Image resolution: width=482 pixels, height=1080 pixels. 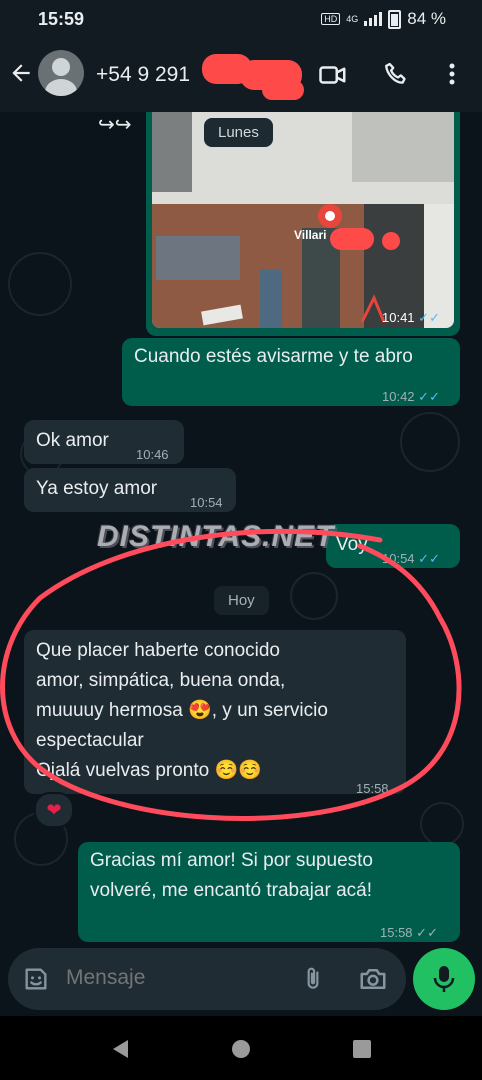 What do you see at coordinates (427, 932) in the screenshot?
I see `delivered-receipt-icon: ✓✓` at bounding box center [427, 932].